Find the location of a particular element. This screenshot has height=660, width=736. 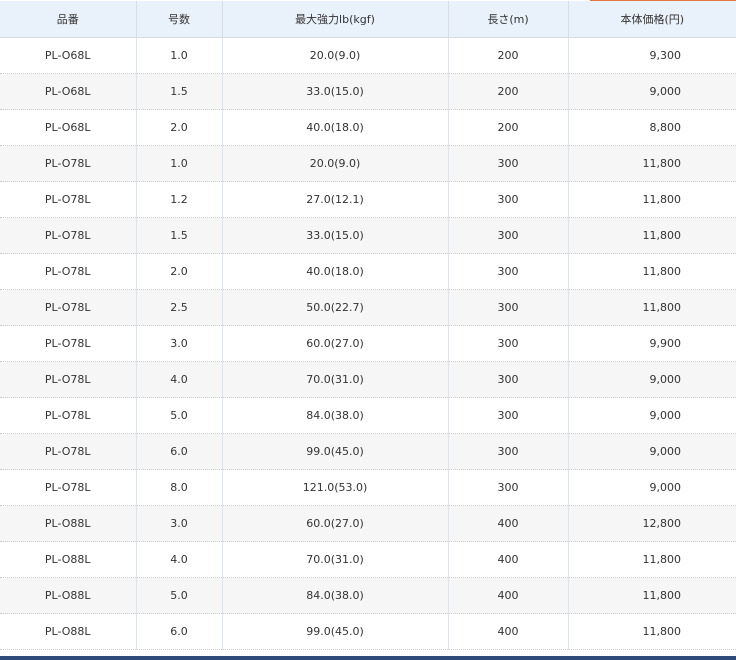

cell-line-size: 2.5 is located at coordinates (179, 307).